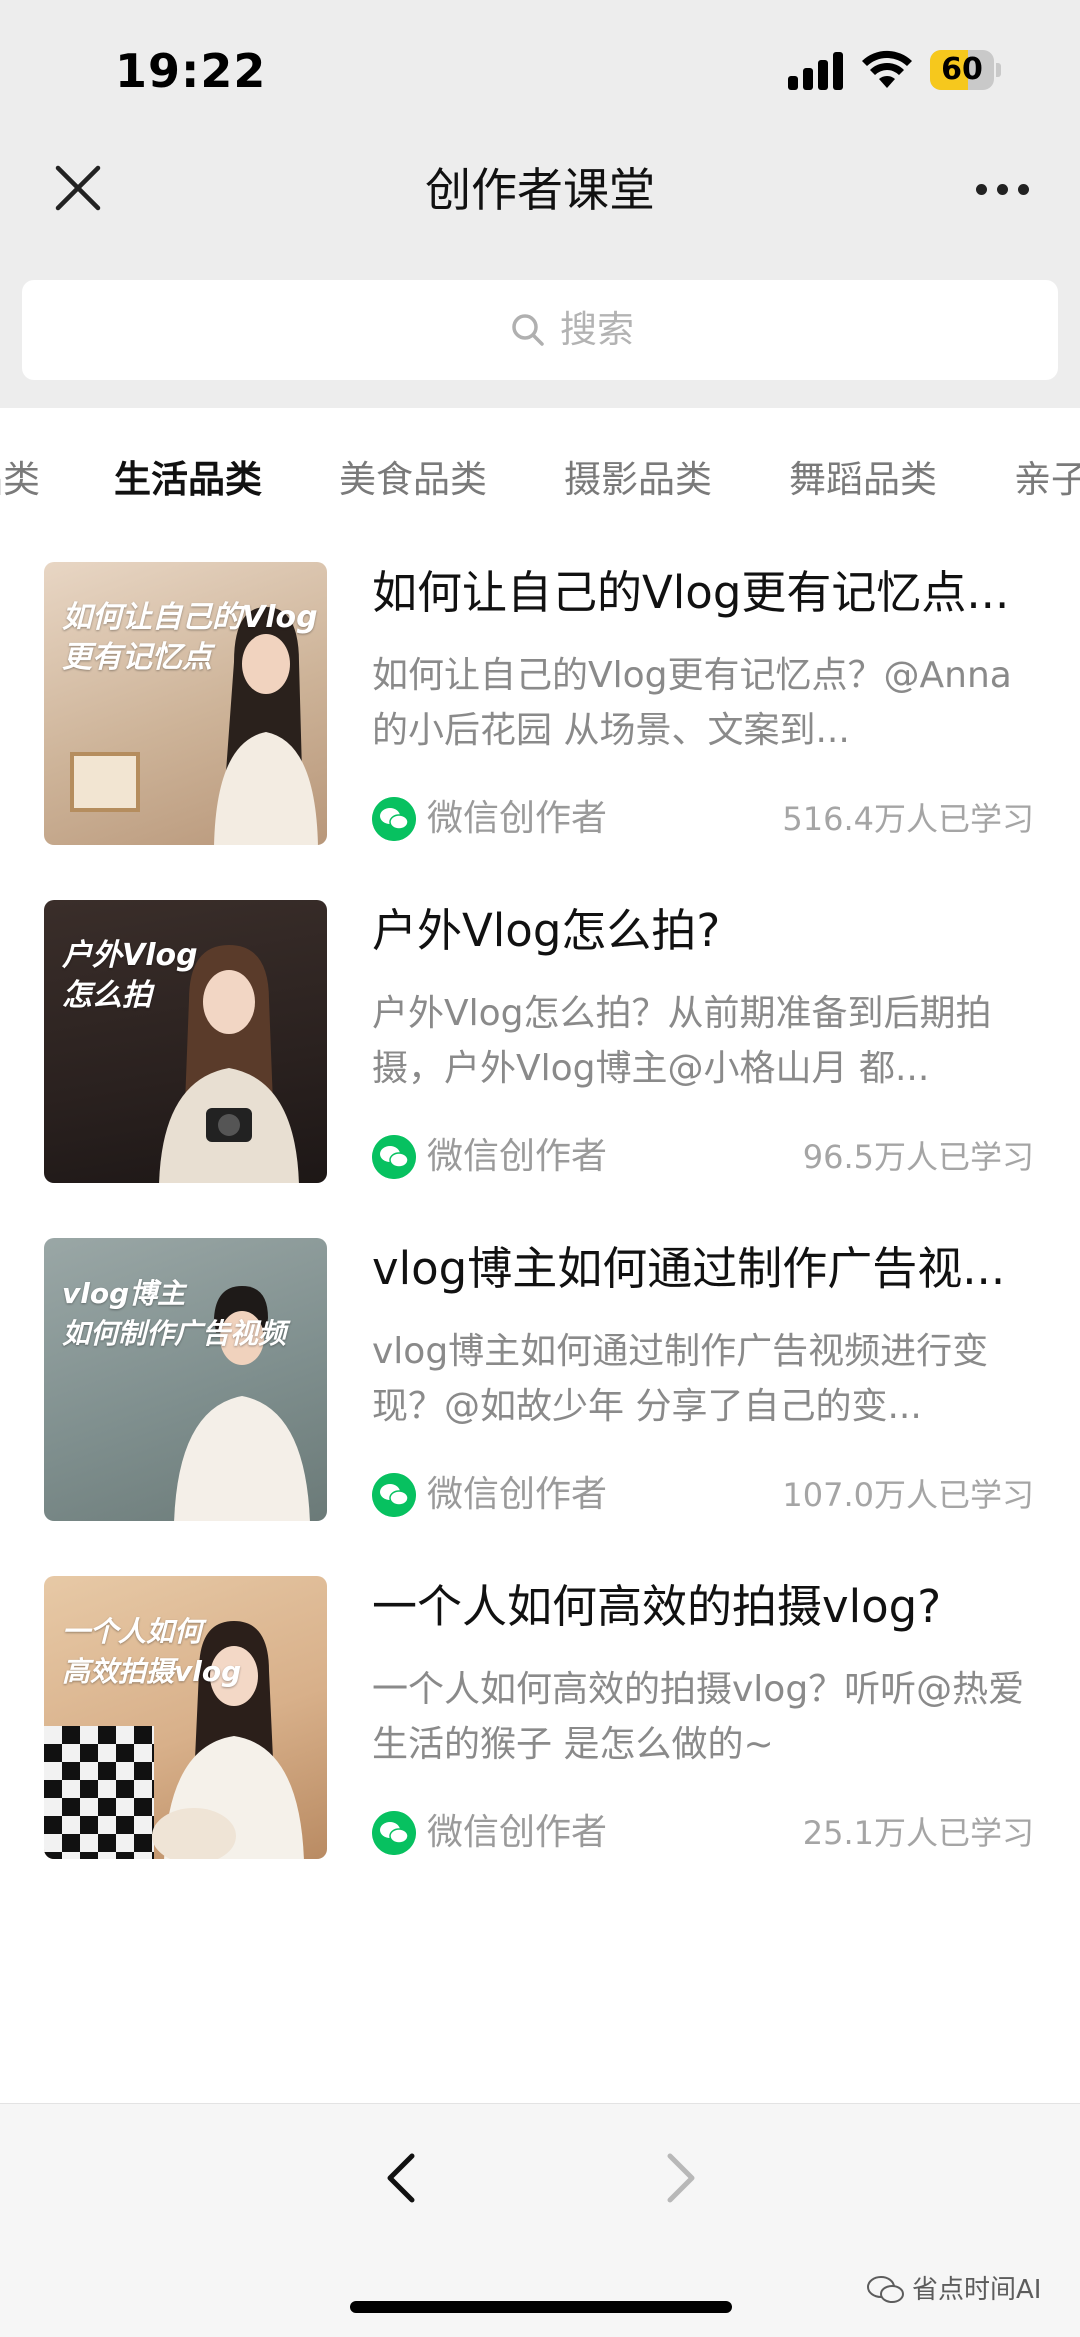  What do you see at coordinates (188, 480) in the screenshot?
I see `tab-life: 生活品类` at bounding box center [188, 480].